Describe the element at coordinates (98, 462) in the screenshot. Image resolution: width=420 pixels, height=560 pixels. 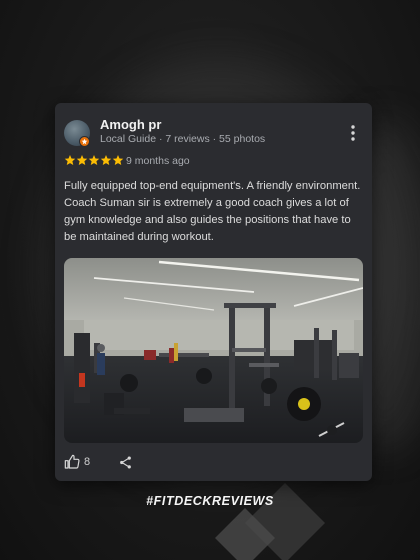
I see `review-actions: 8` at that location.